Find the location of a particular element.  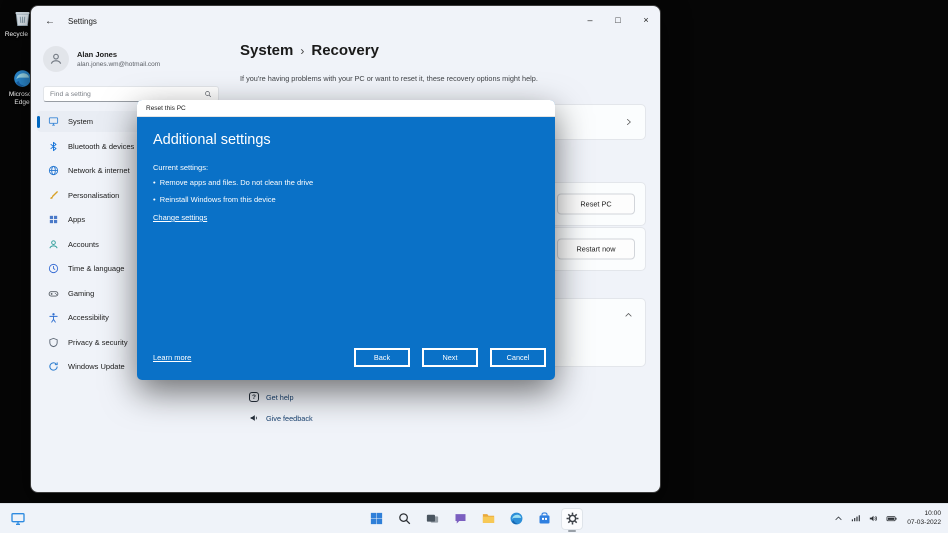

selected-indicator is located at coordinates (38, 121).